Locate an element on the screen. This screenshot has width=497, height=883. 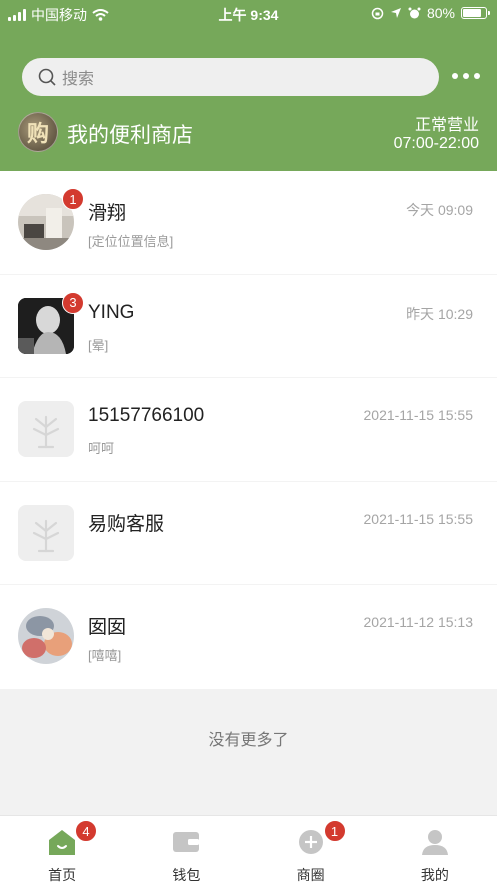
location-icon is located at coordinates (395, 13).